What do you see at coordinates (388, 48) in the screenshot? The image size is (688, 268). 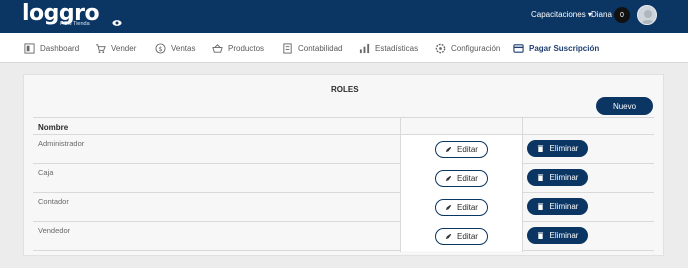 I see `nav-estadisticas: Estadísticas` at bounding box center [388, 48].